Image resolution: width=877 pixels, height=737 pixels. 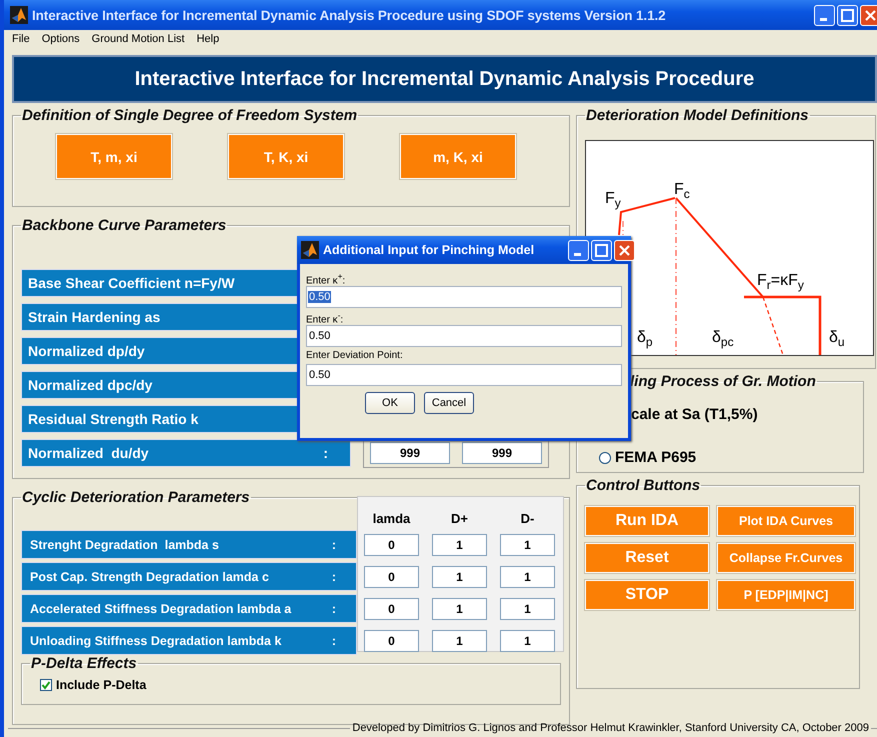 I want to click on checkbox-label: Include P-Delta, so click(x=101, y=685).